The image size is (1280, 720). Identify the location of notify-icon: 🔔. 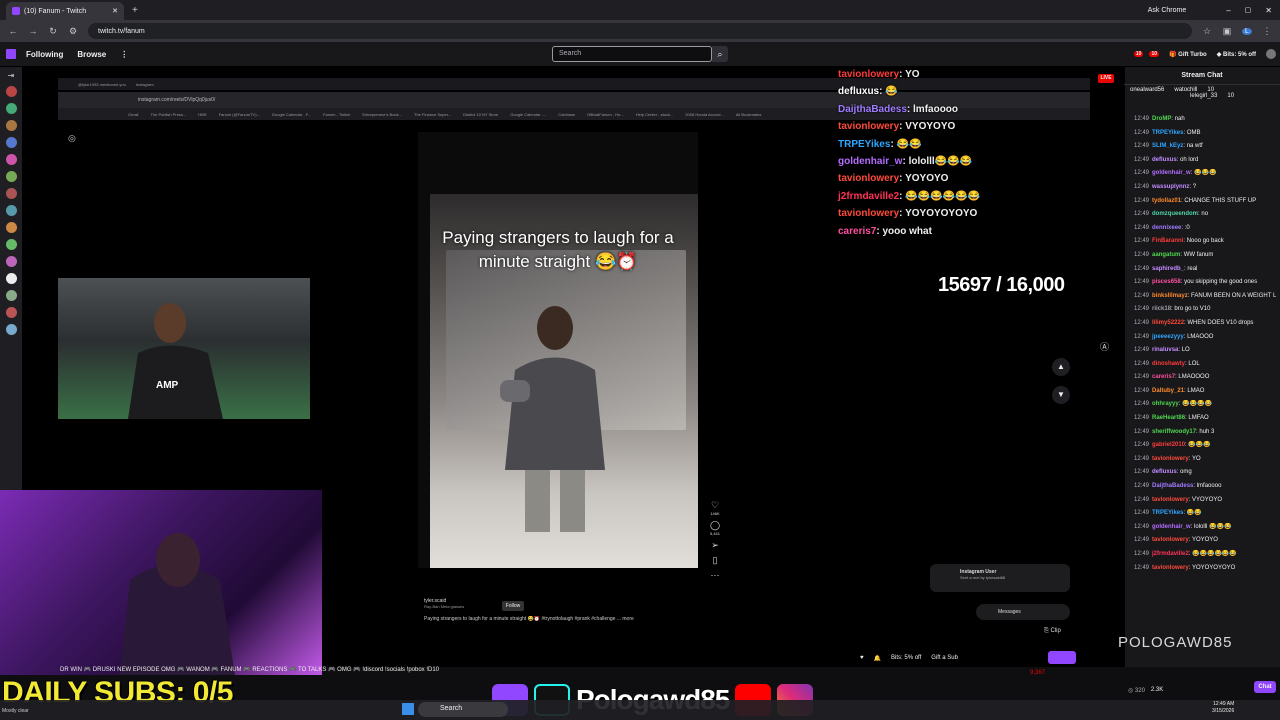
(877, 658).